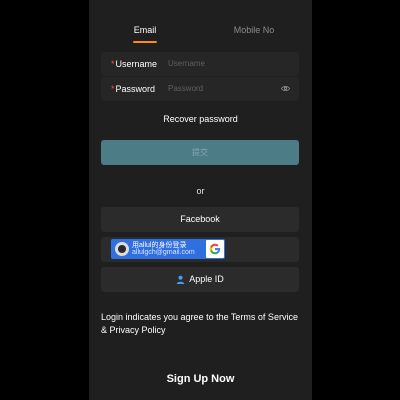 The height and width of the screenshot is (400, 400). Describe the element at coordinates (122, 249) in the screenshot. I see `avatar` at that location.